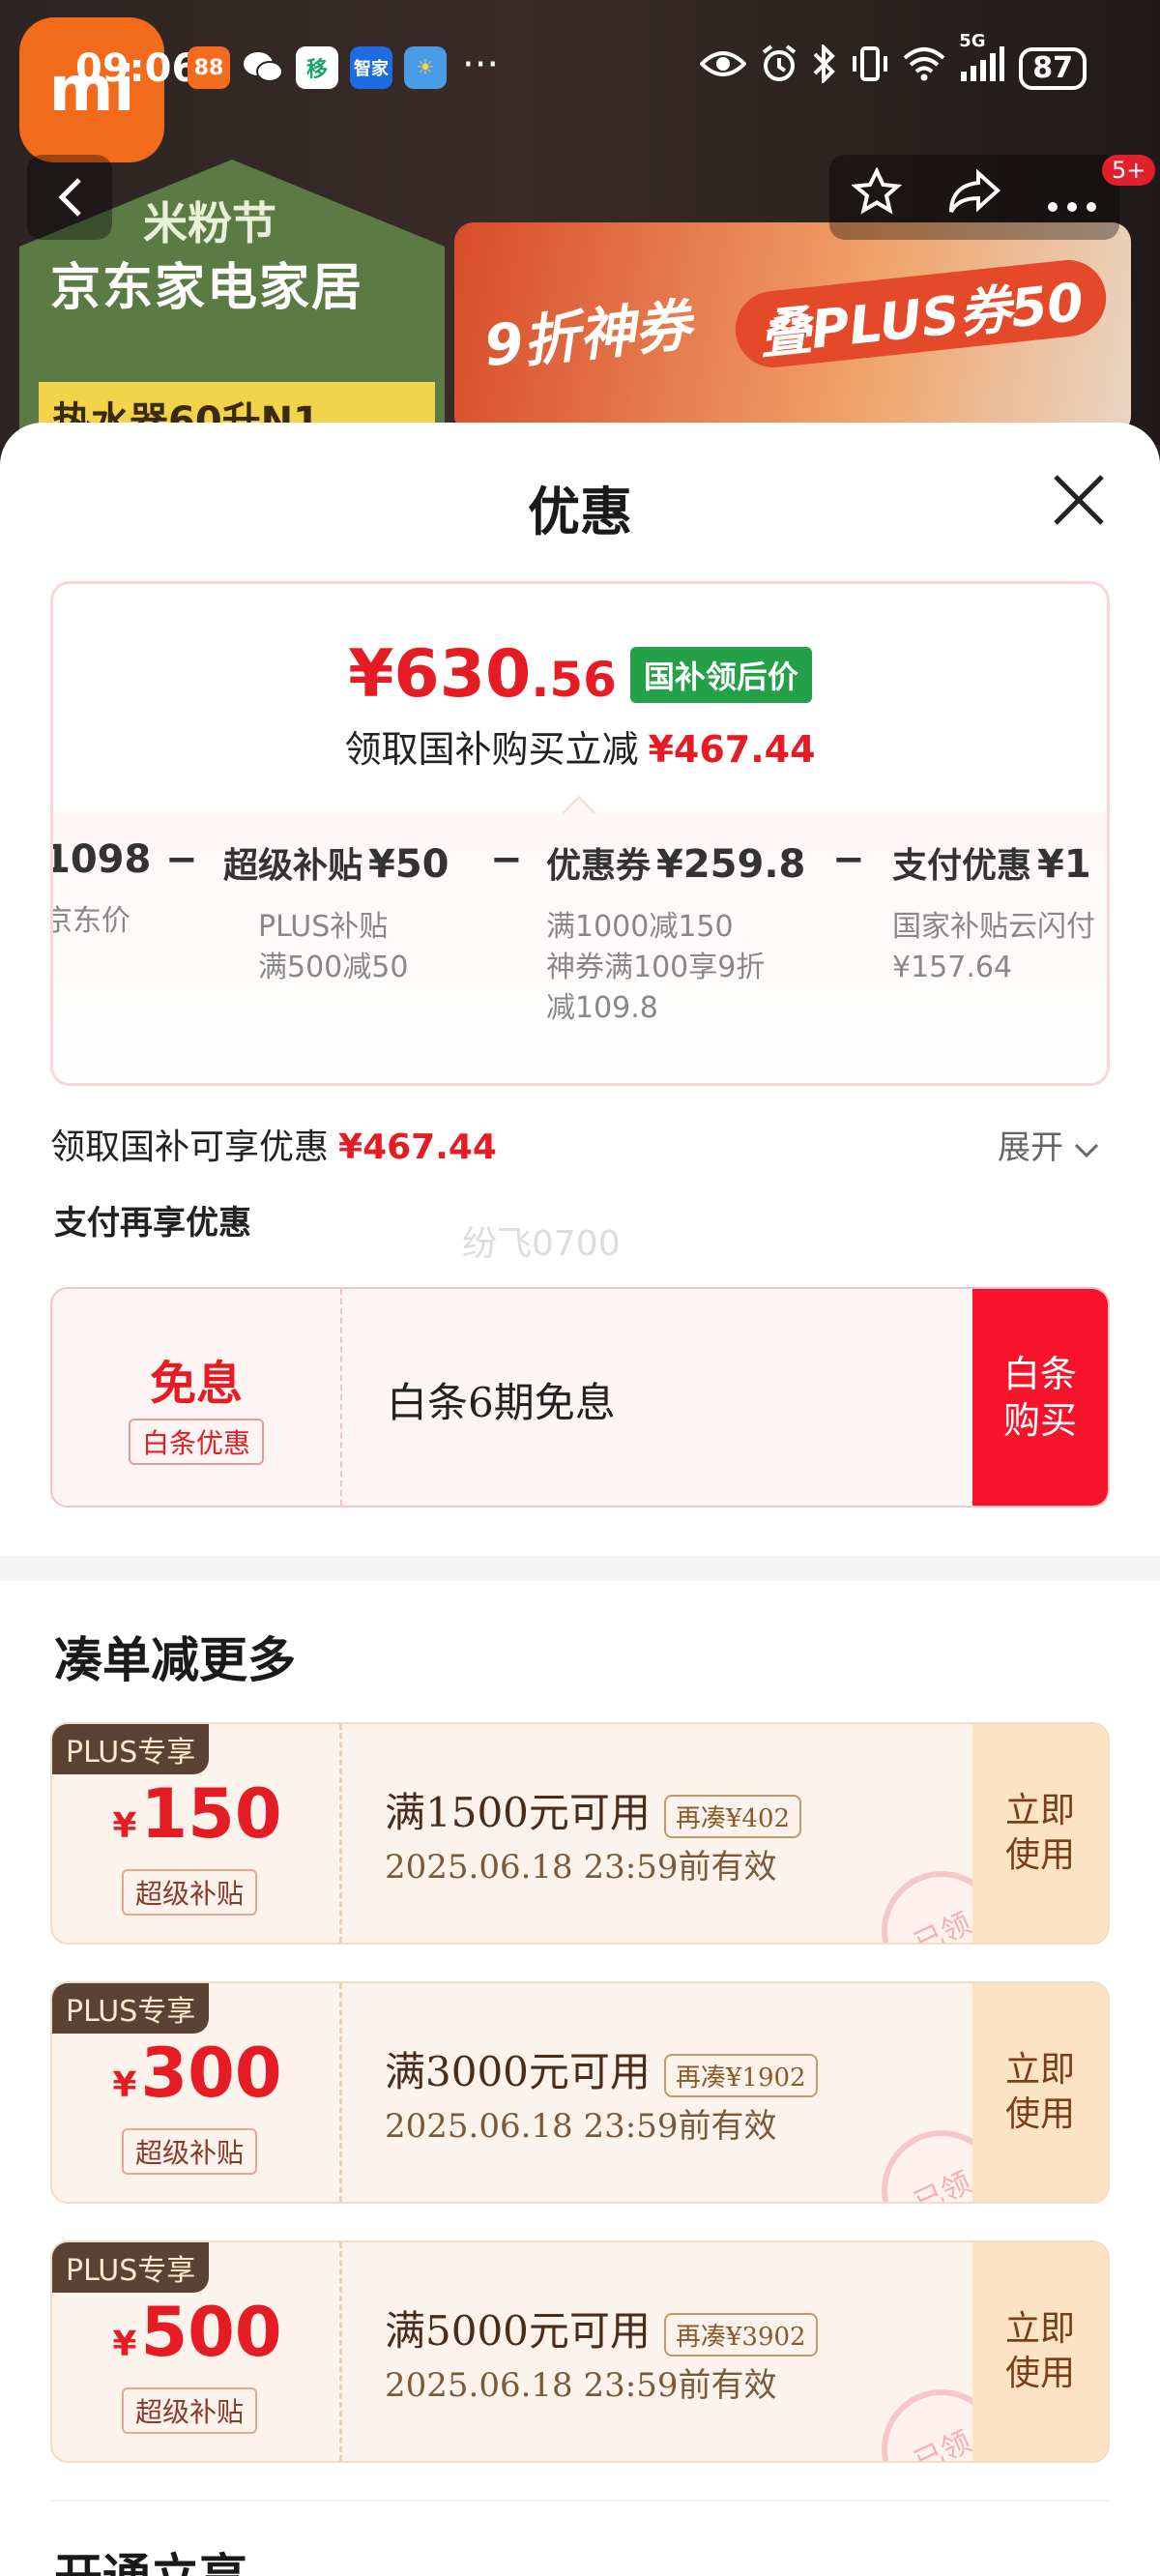 The width and height of the screenshot is (1160, 2576). I want to click on close-icon, so click(1079, 500).